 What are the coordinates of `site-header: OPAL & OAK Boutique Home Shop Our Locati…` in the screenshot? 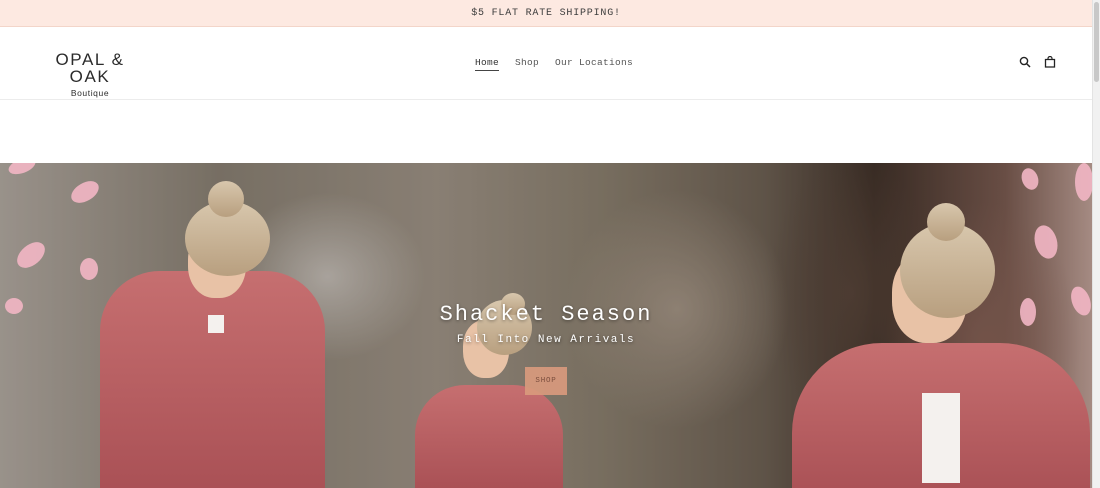 It's located at (546, 63).